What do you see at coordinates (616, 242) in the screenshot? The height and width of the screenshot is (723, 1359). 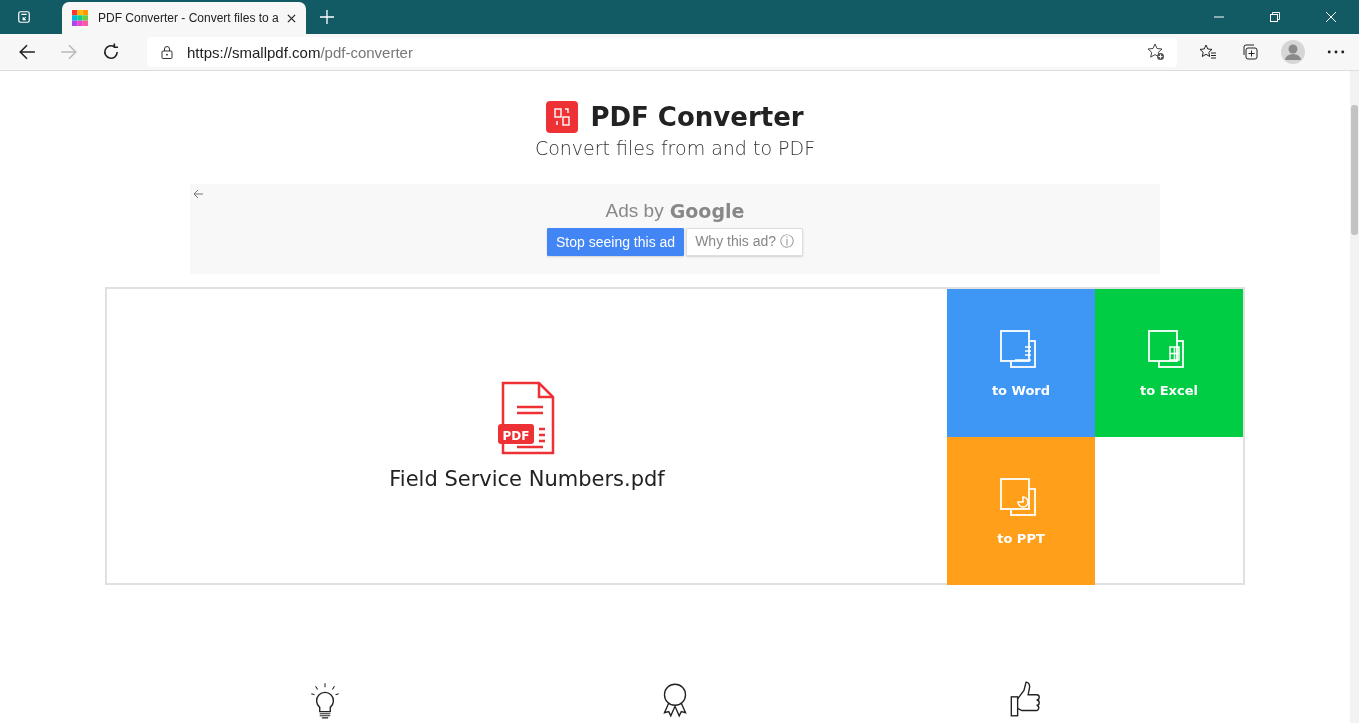 I see `stop-ad-button: Stop seeing this ad` at bounding box center [616, 242].